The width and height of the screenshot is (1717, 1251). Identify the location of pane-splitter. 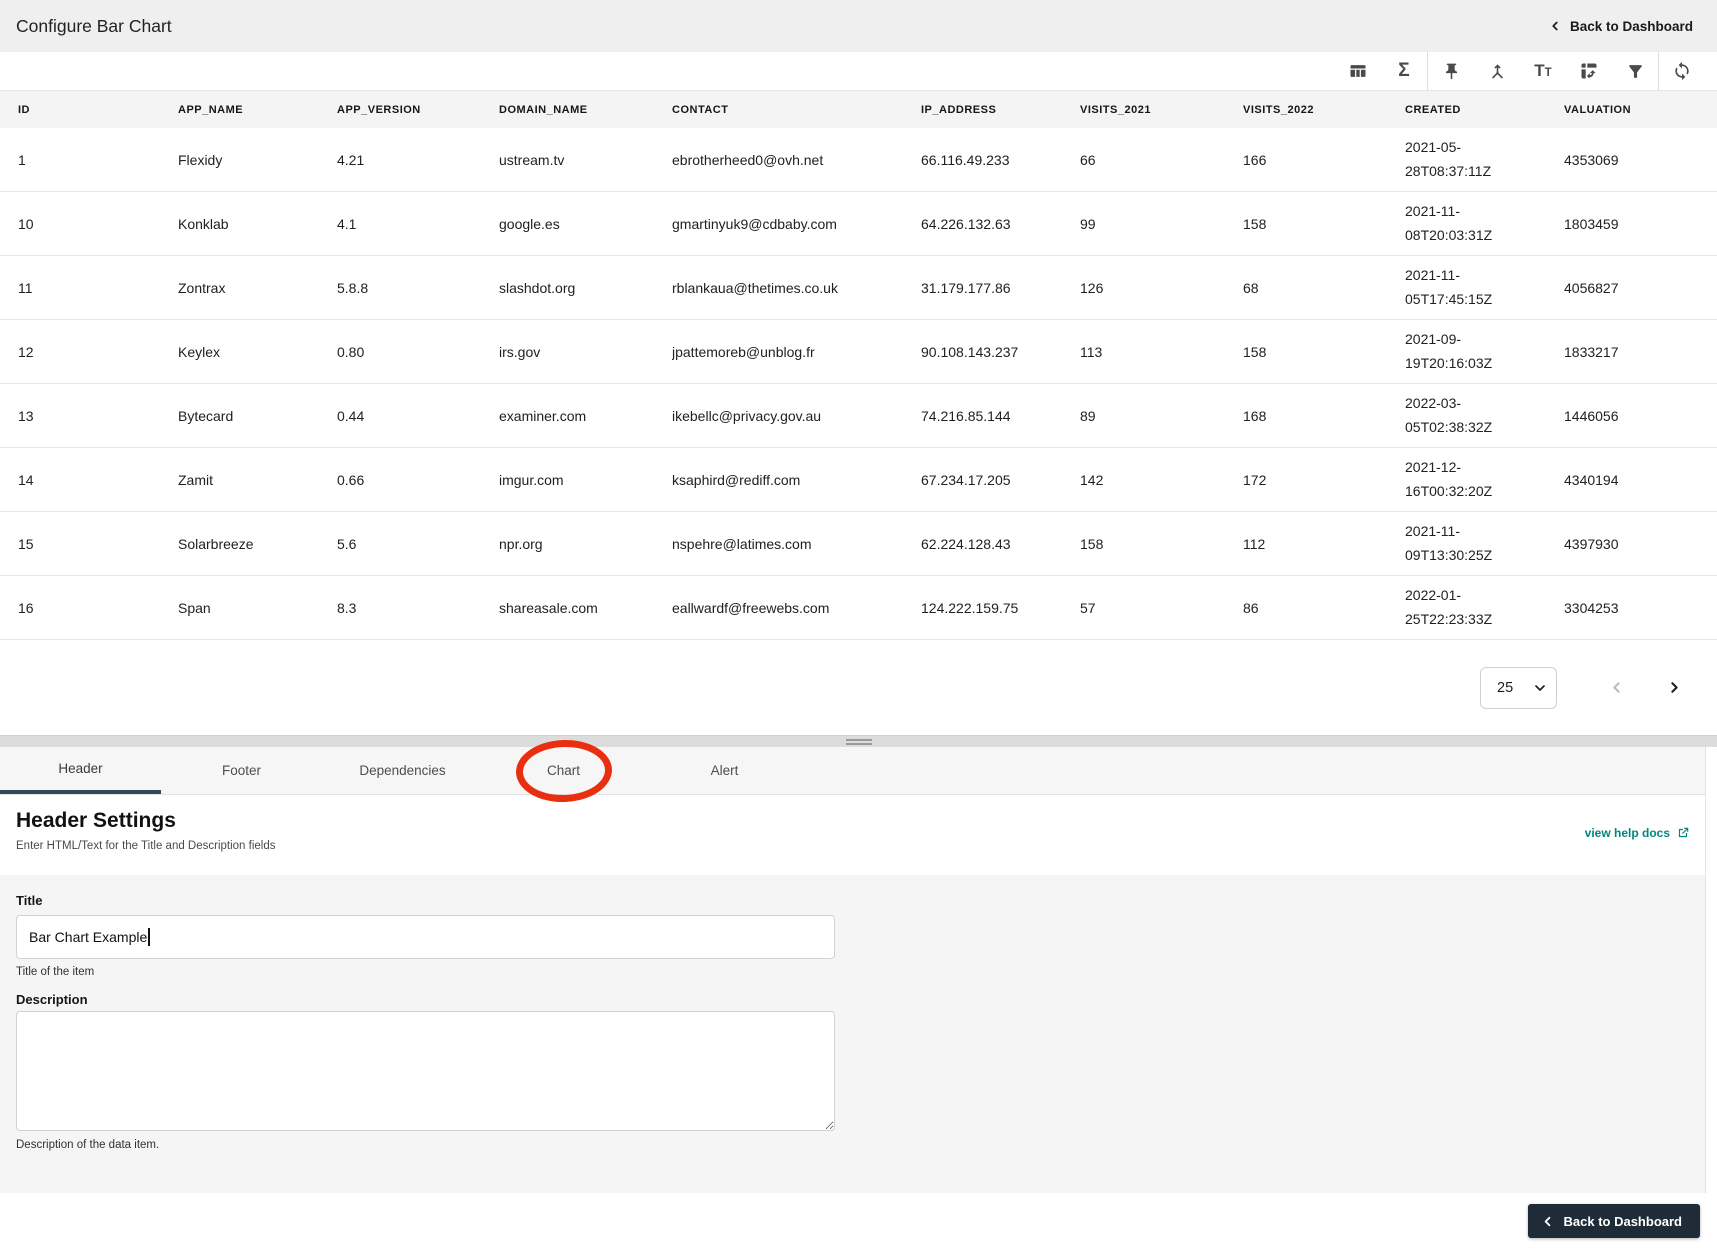
(858, 741).